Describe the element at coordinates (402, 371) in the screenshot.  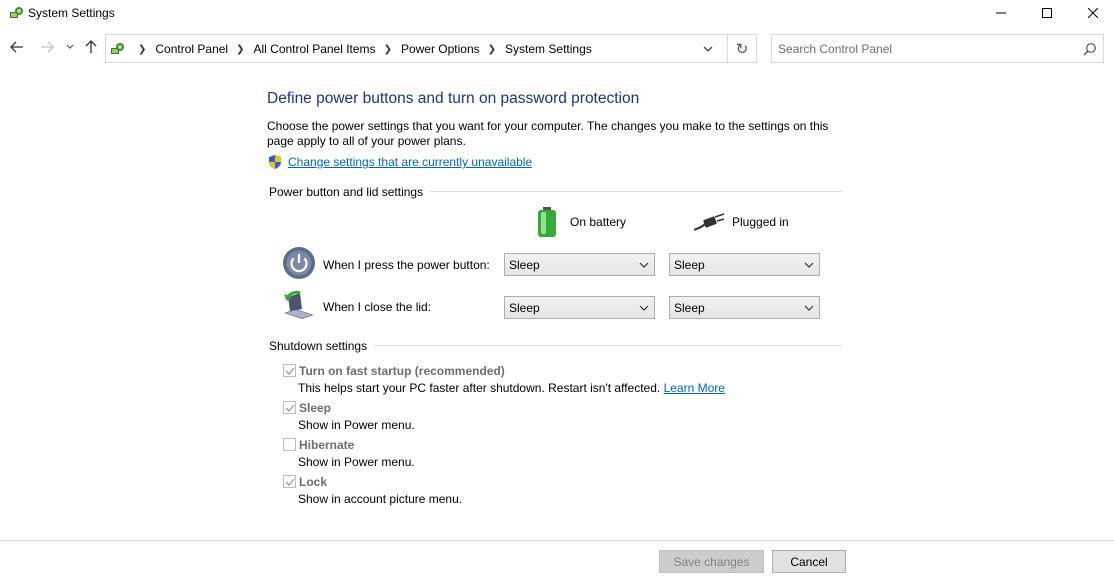
I see `fast-startup-label: Turn on fast startup (recommended)` at that location.